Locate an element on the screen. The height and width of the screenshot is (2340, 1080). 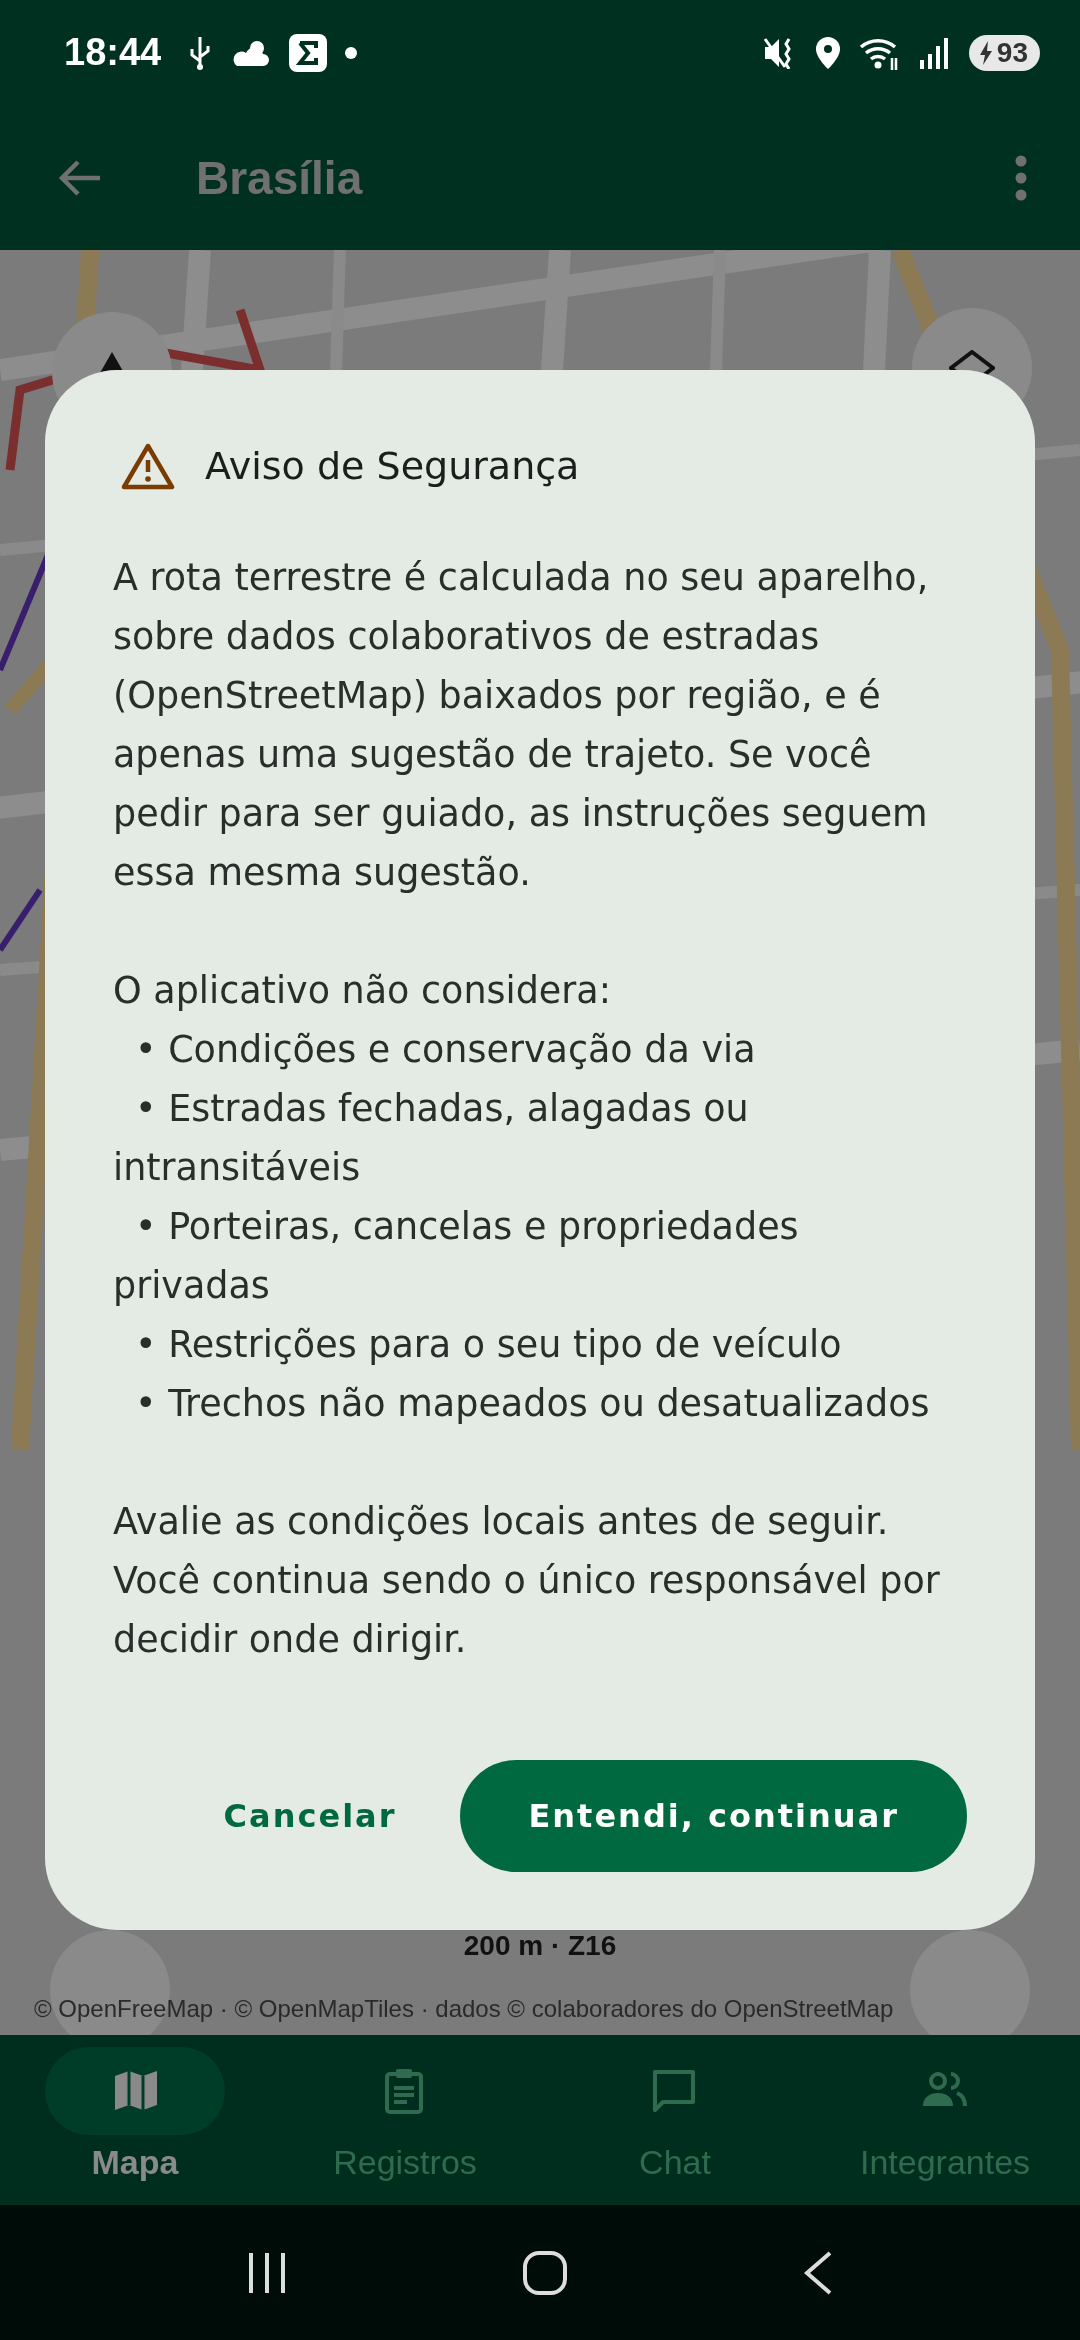
sigma-icon is located at coordinates (308, 52).